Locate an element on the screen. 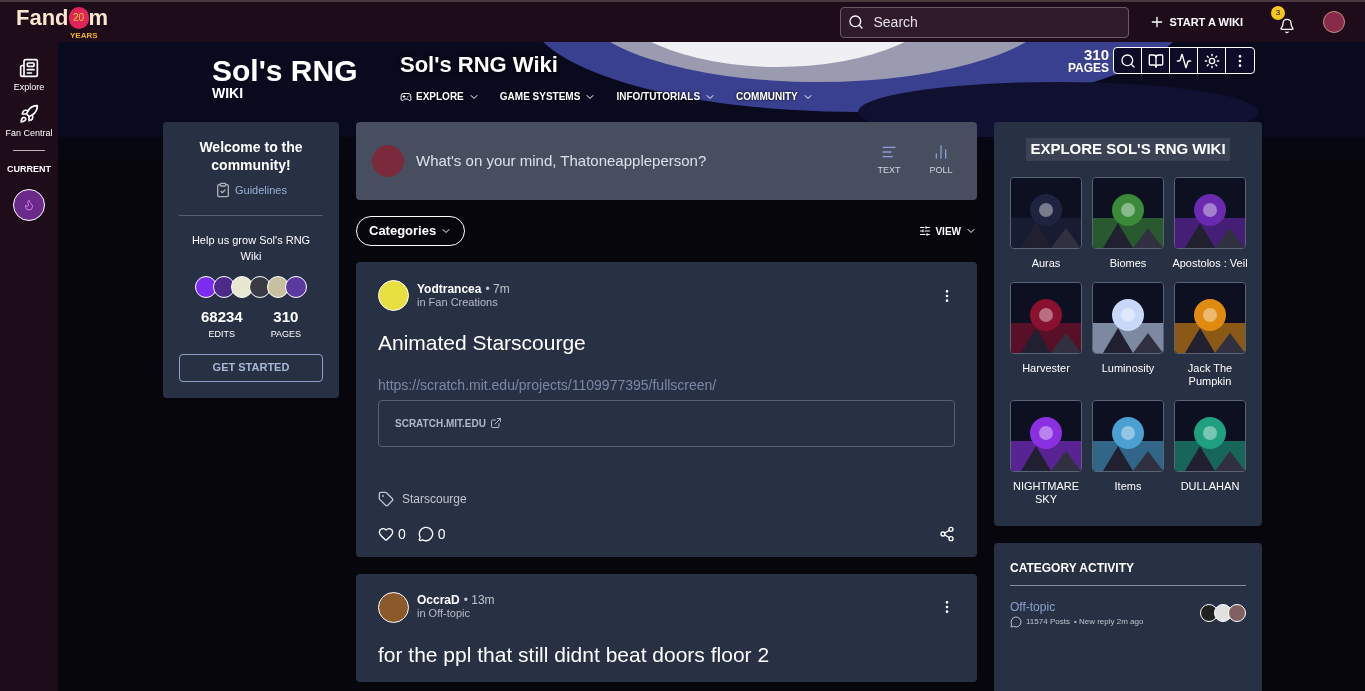 The image size is (1365, 691). post-category: in Fan Creations is located at coordinates (463, 302).